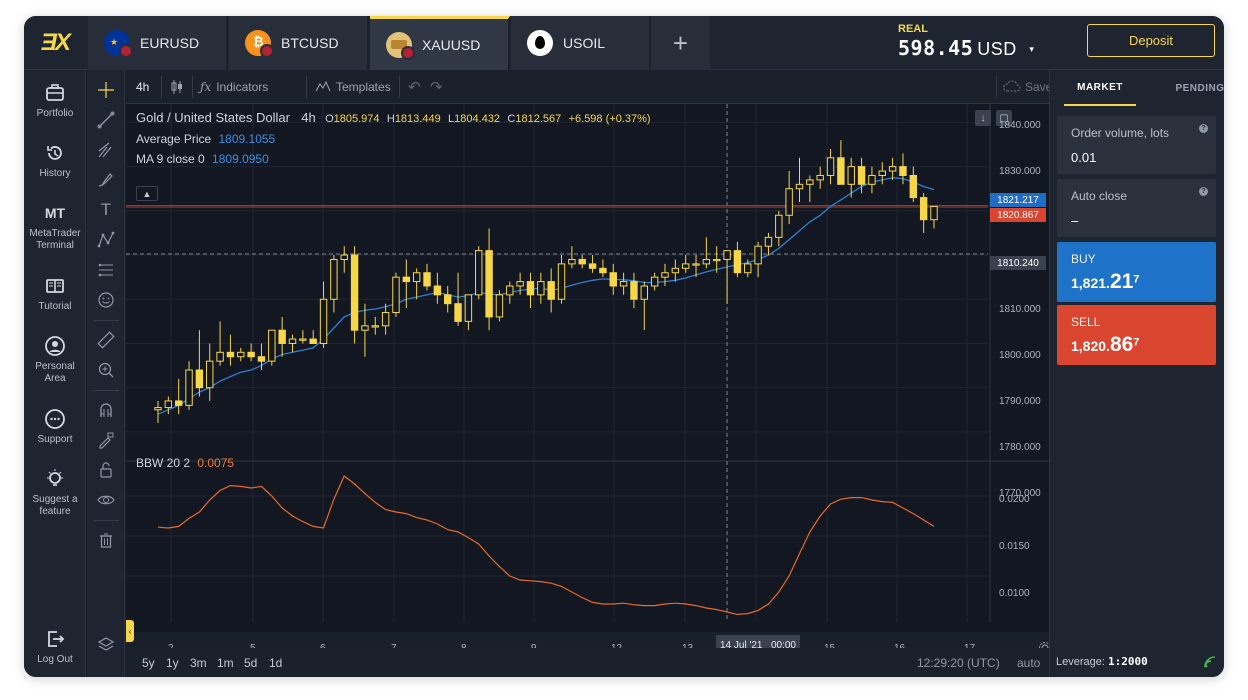  I want to click on templates-button: Templates, so click(353, 87).